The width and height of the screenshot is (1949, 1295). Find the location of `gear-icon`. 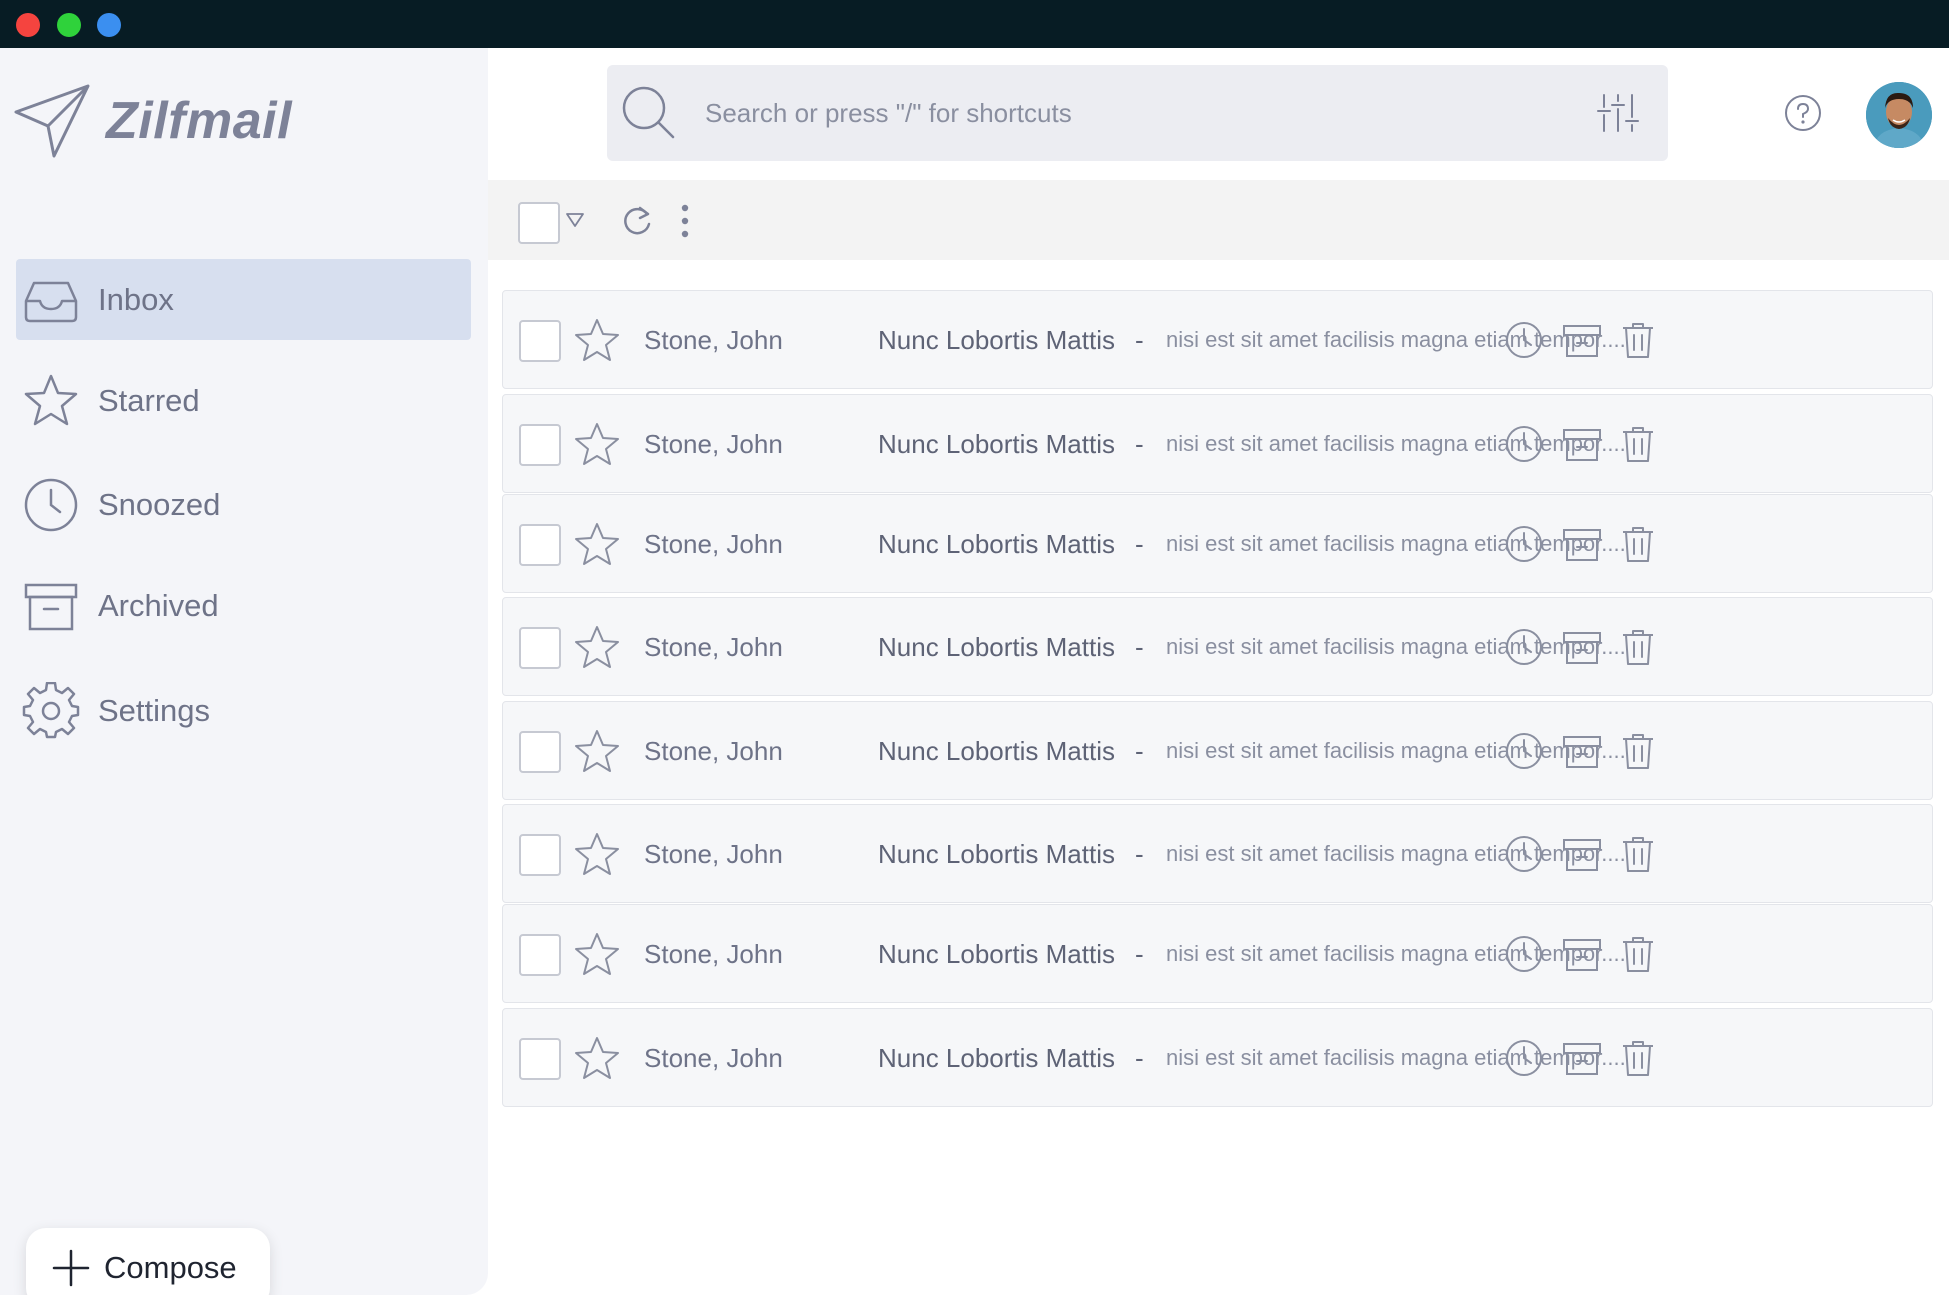

gear-icon is located at coordinates (51, 710).